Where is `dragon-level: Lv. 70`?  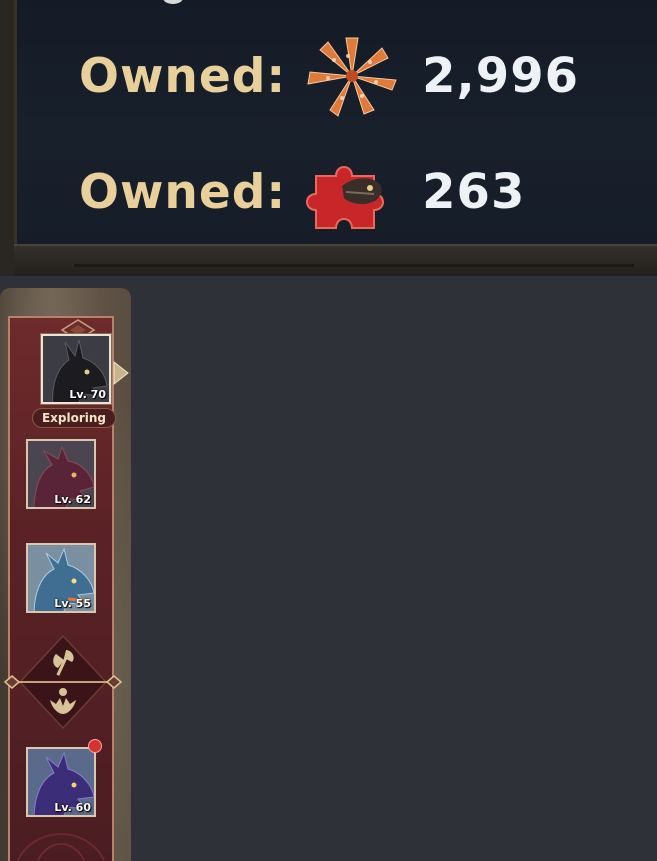
dragon-level: Lv. 70 is located at coordinates (87, 394).